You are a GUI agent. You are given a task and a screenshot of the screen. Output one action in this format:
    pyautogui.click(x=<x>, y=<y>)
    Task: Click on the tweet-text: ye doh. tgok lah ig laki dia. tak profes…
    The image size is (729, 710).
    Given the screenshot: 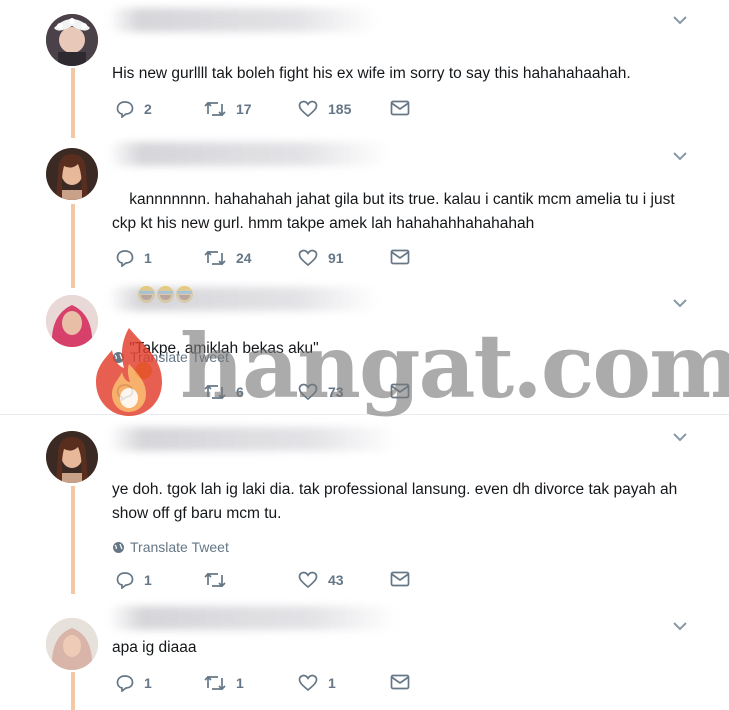 What is the action you would take?
    pyautogui.click(x=397, y=501)
    